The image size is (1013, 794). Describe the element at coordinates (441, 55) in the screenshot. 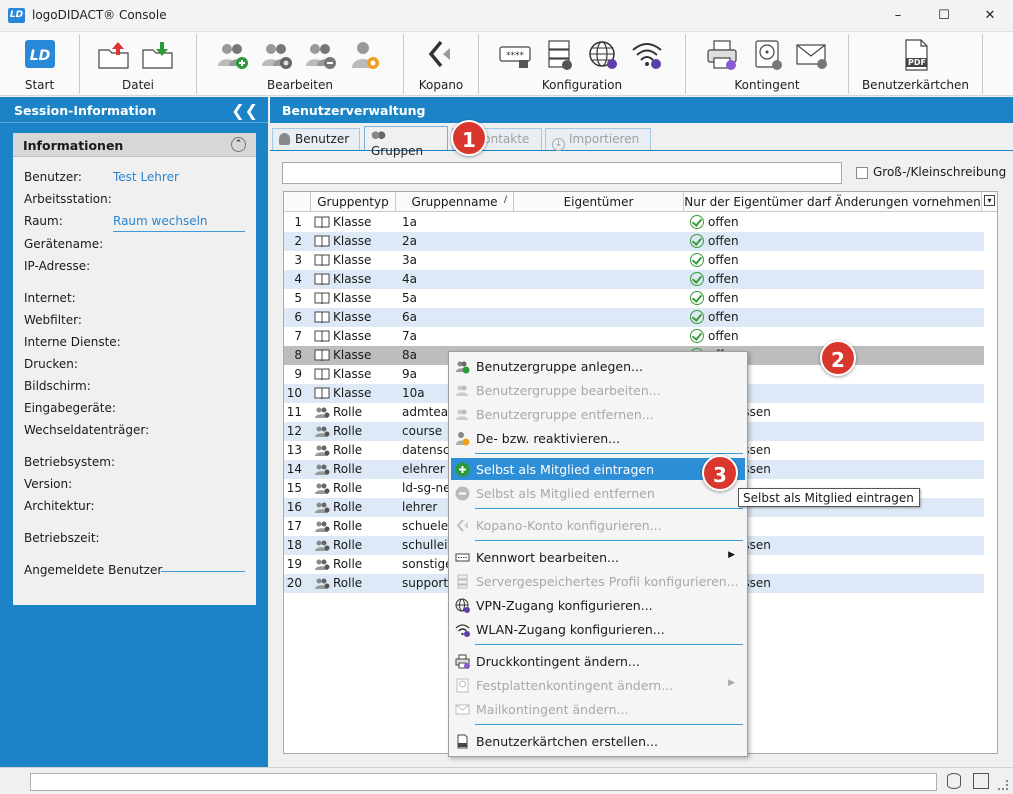

I see `kopano-icon` at that location.